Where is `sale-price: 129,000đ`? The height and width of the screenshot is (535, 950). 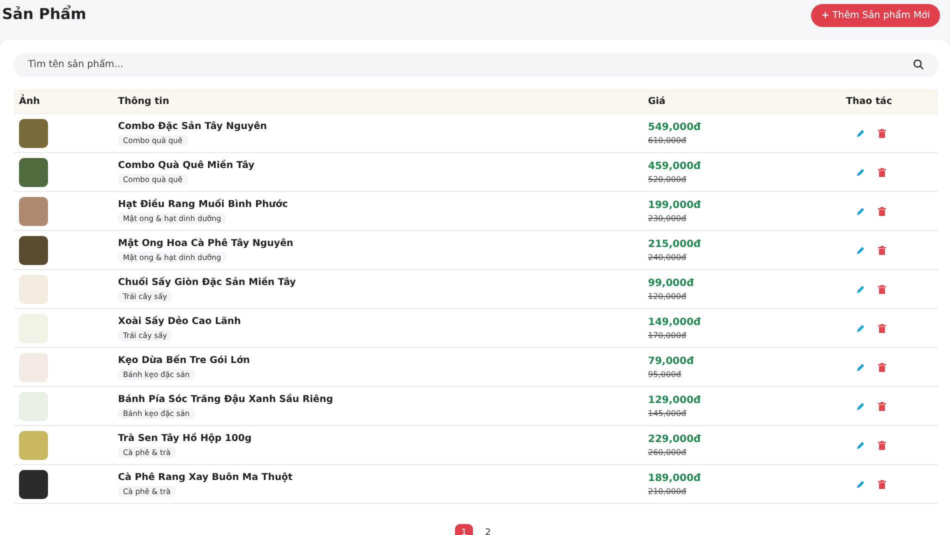
sale-price: 129,000đ is located at coordinates (674, 400).